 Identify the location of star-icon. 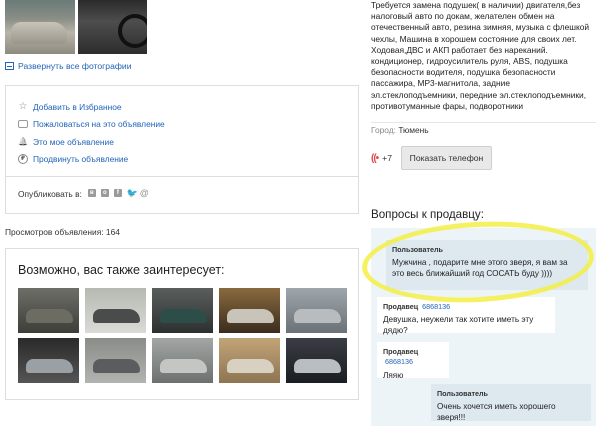
(23, 107).